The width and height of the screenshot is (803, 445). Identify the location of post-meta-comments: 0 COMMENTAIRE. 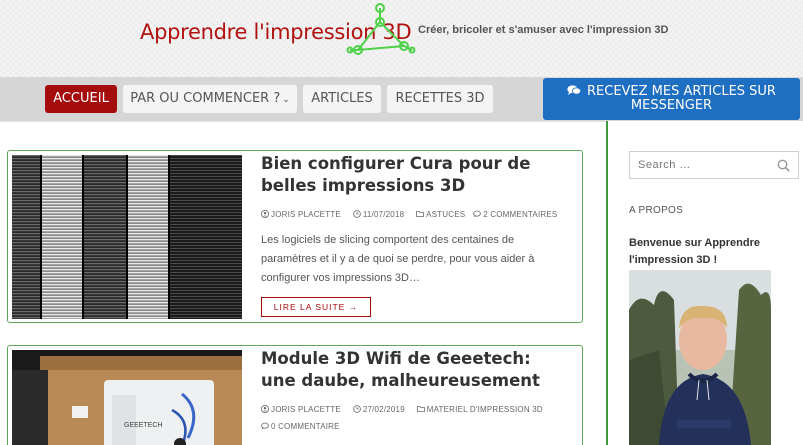
(300, 426).